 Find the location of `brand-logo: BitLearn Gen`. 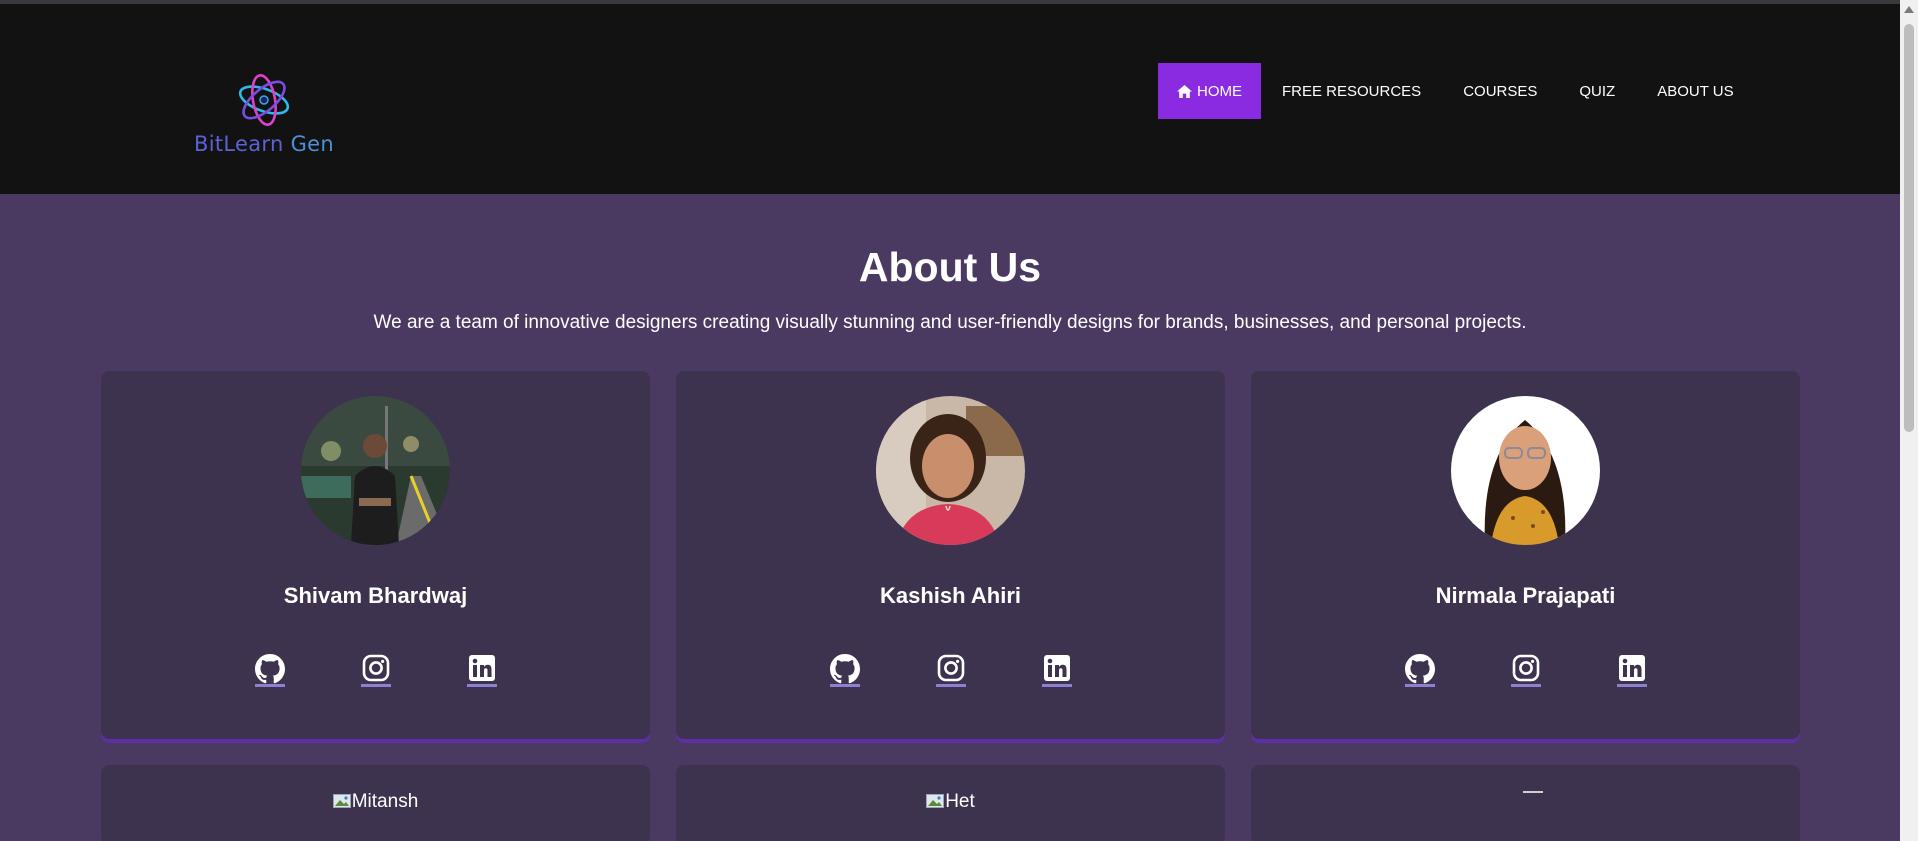

brand-logo: BitLearn Gen is located at coordinates (264, 118).